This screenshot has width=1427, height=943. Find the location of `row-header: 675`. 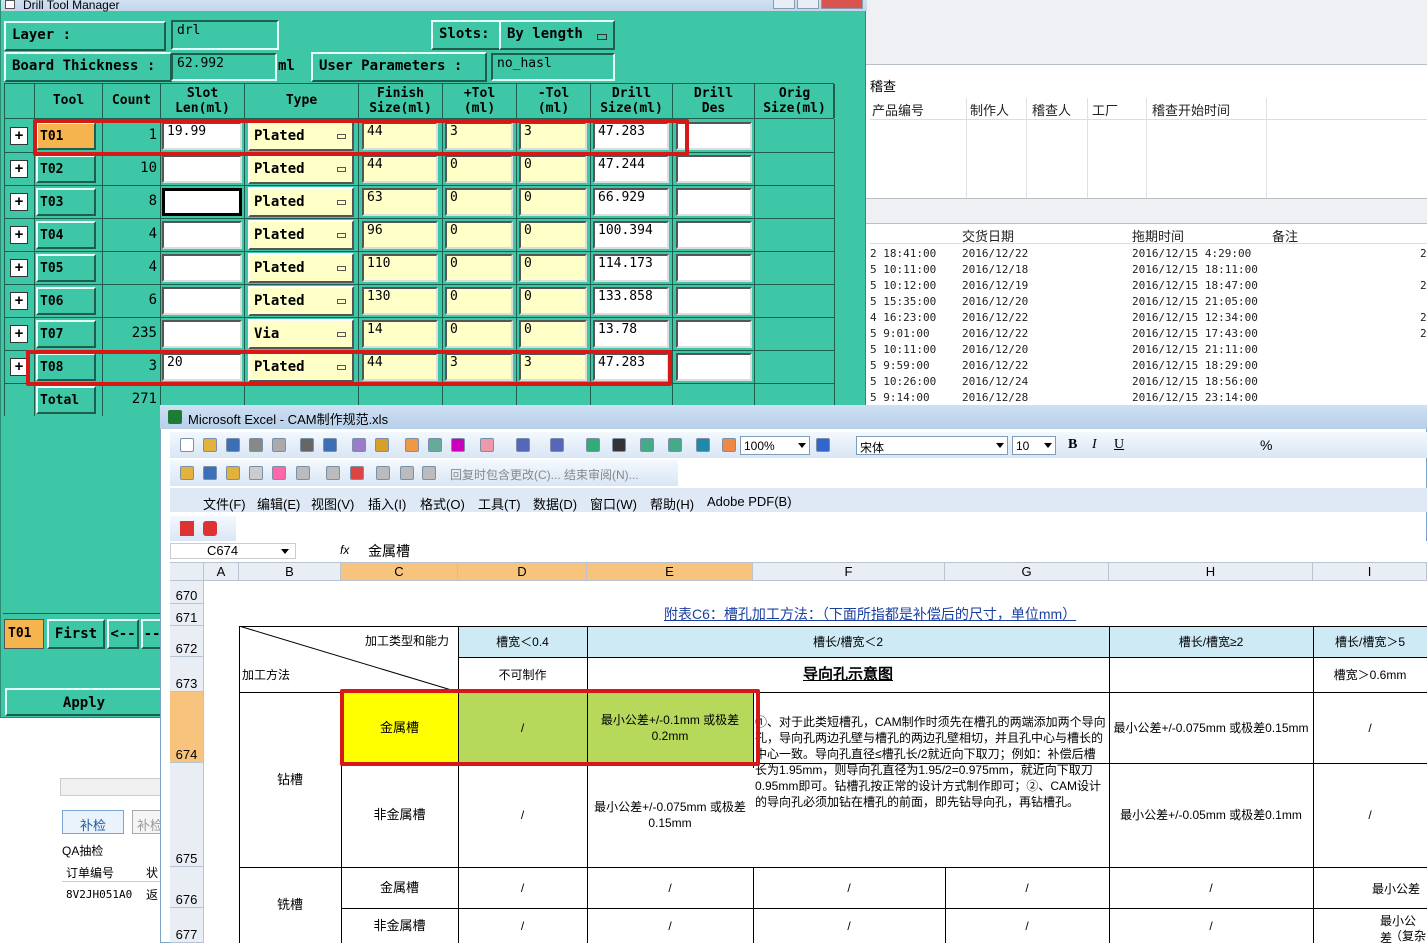

row-header: 675 is located at coordinates (187, 815).